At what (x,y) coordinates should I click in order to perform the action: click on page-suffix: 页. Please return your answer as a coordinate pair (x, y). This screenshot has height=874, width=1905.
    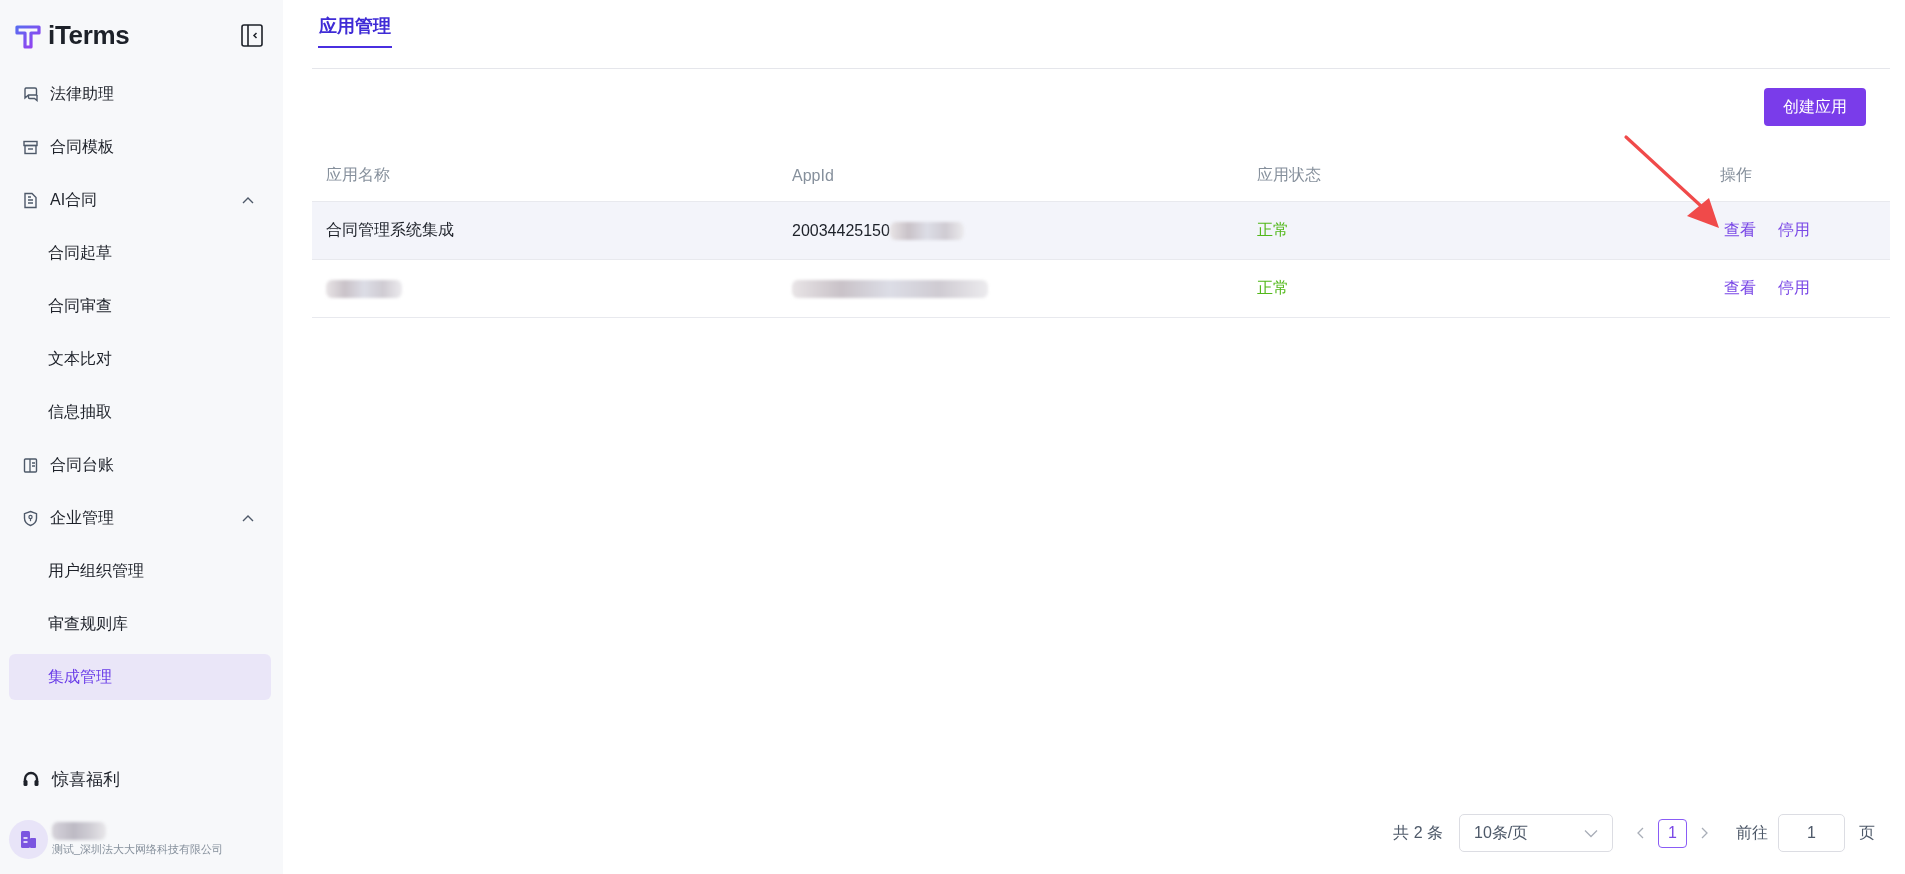
    Looking at the image, I should click on (1867, 832).